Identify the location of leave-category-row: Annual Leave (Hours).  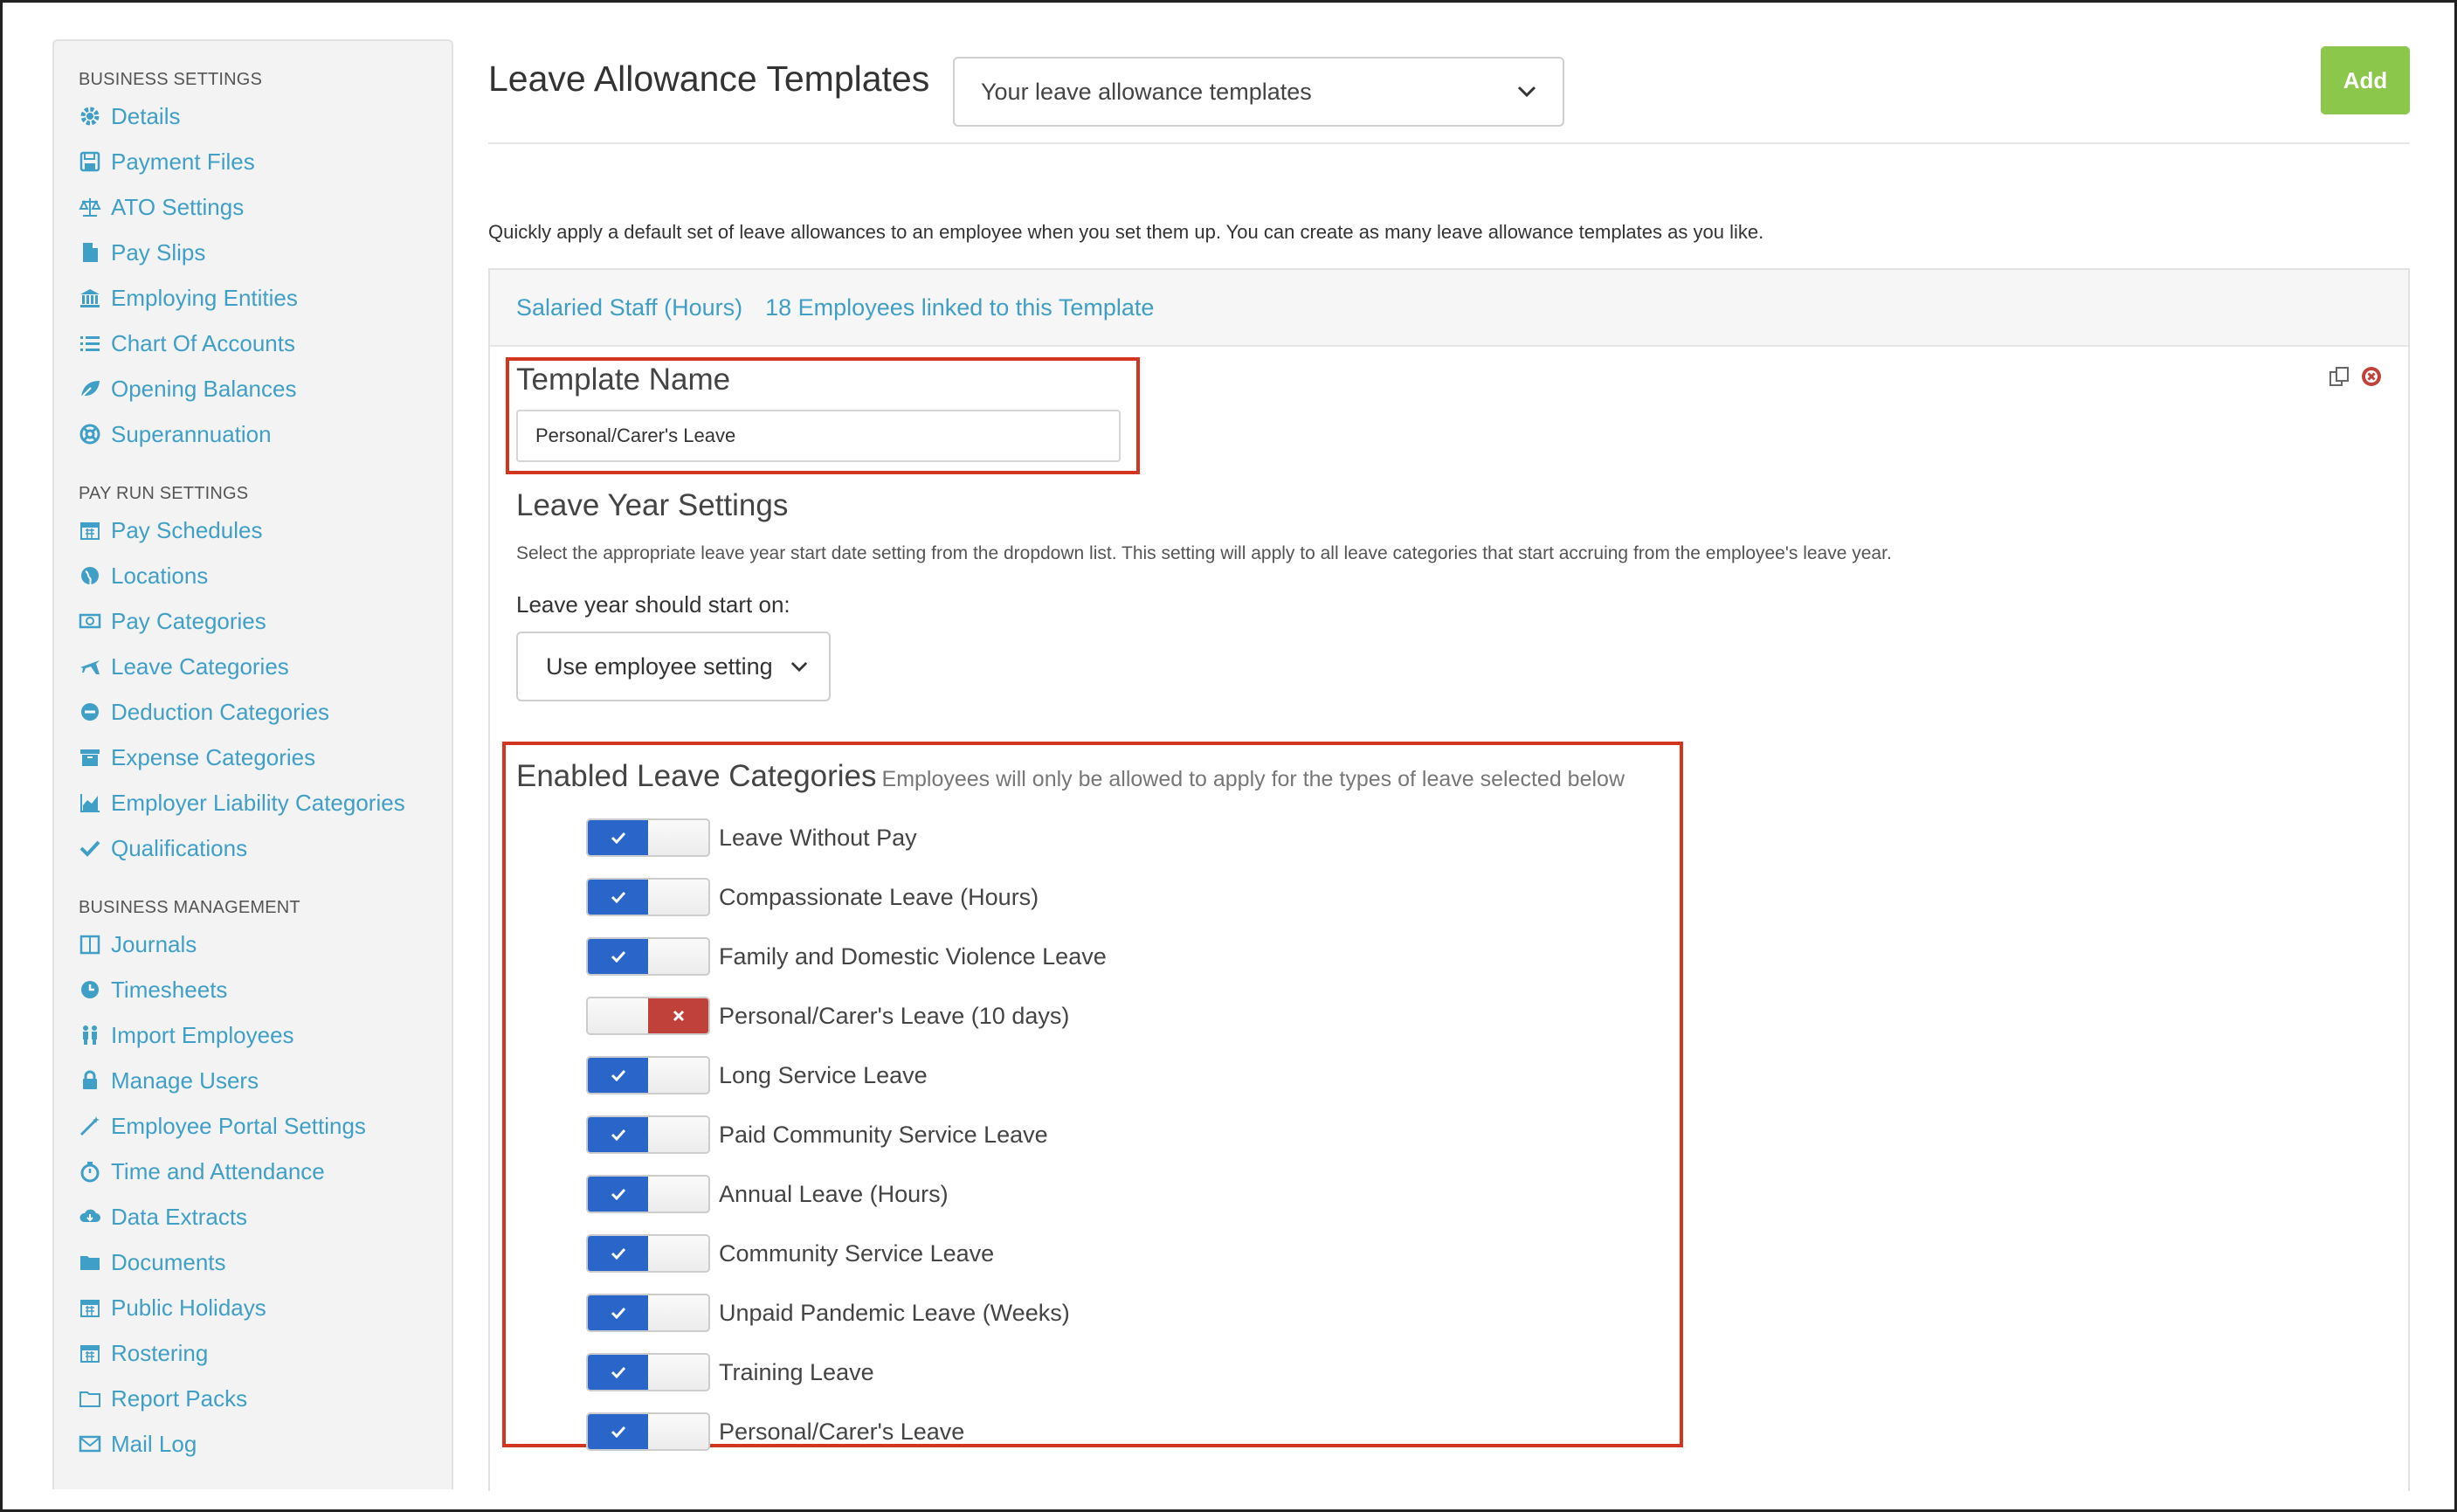
(767, 1194).